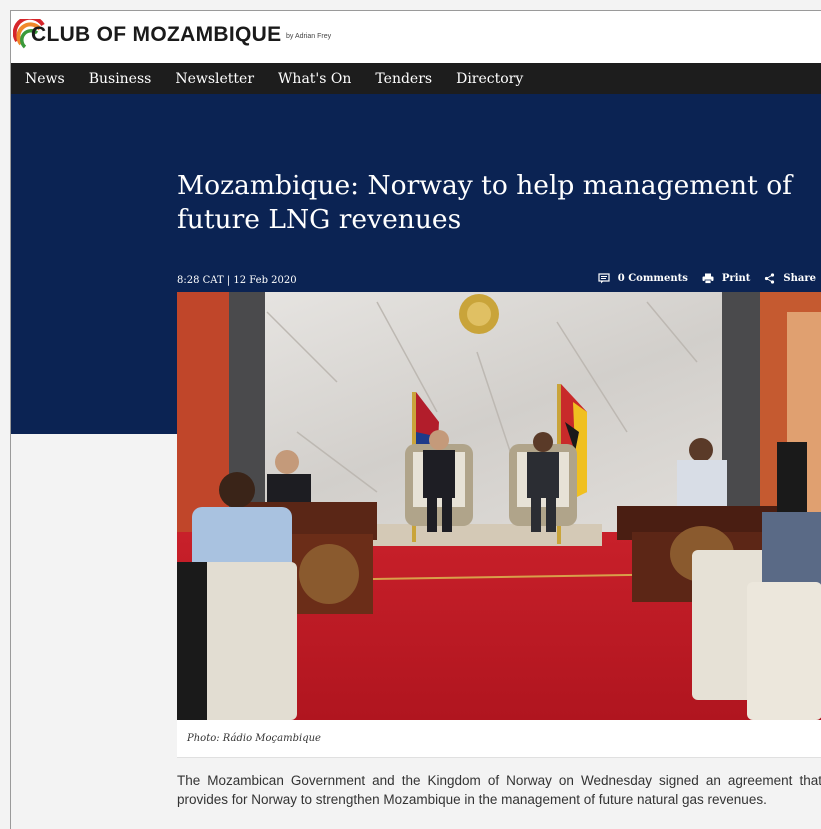 The height and width of the screenshot is (829, 821). I want to click on logo-byline: by Adrian Frey, so click(309, 36).